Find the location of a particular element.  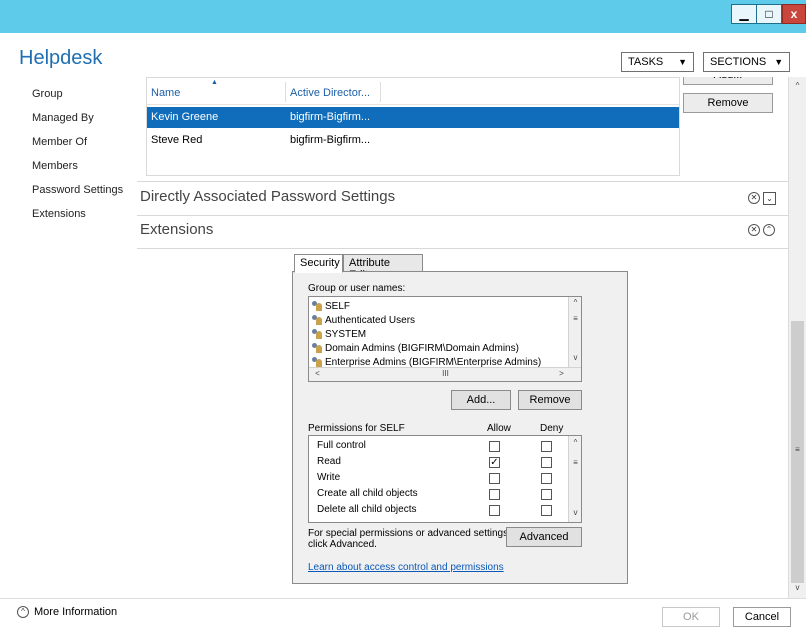

permission-write: Write is located at coordinates (329, 477).